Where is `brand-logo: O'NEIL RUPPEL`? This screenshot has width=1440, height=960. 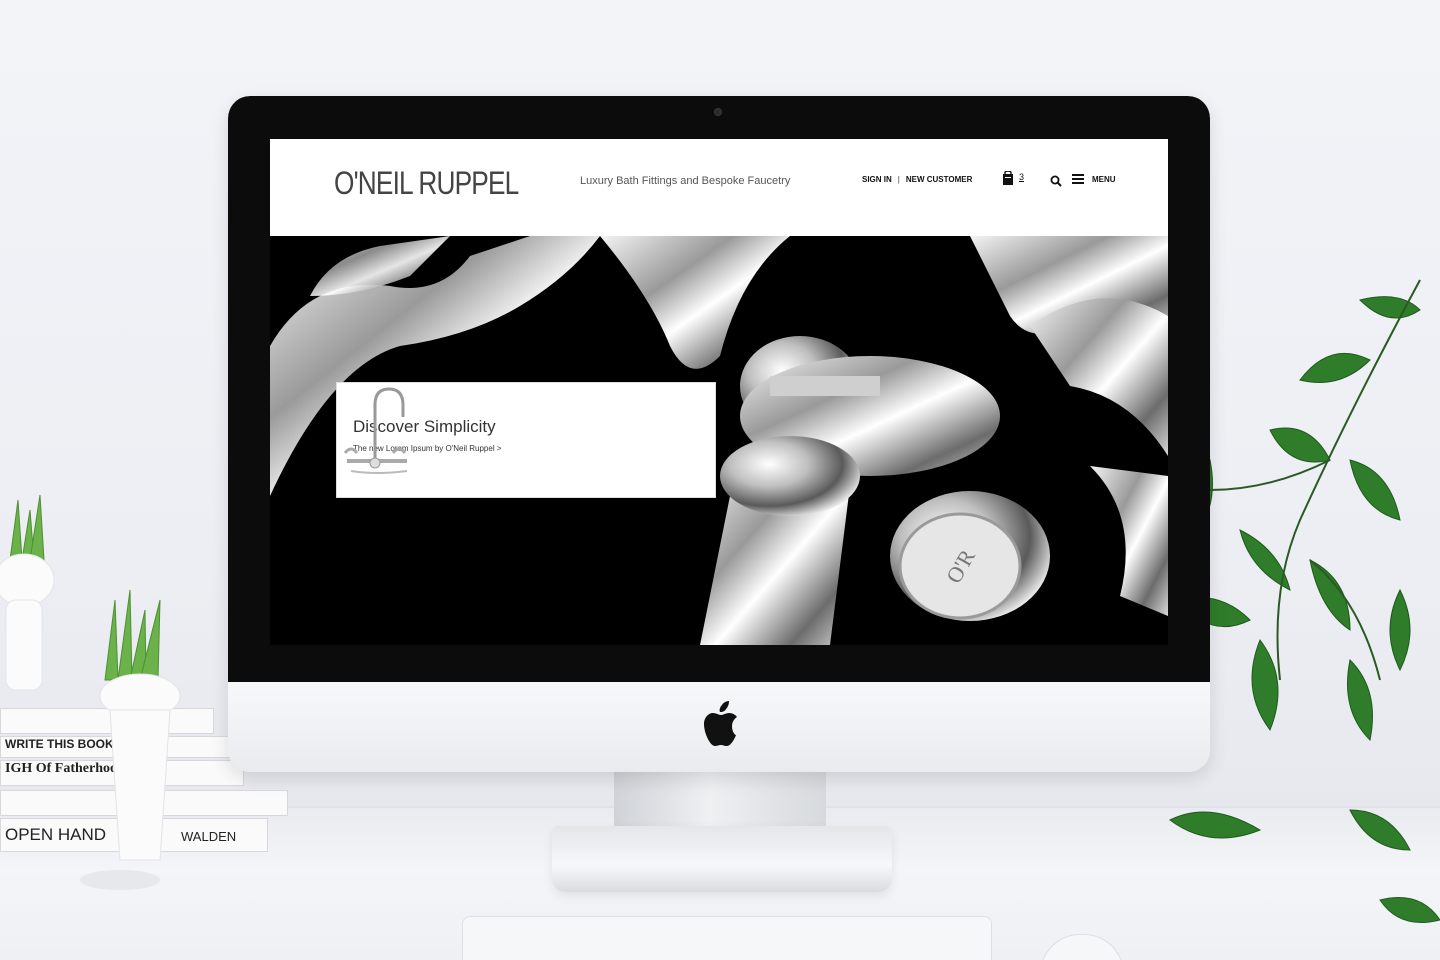 brand-logo: O'NEIL RUPPEL is located at coordinates (426, 183).